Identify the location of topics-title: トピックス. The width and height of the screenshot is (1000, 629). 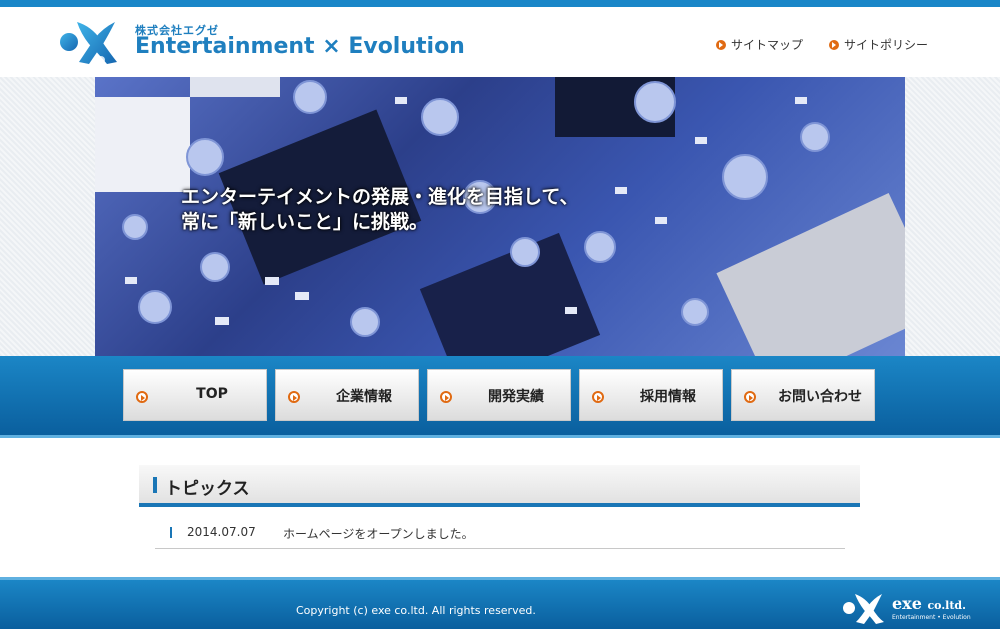
(207, 489).